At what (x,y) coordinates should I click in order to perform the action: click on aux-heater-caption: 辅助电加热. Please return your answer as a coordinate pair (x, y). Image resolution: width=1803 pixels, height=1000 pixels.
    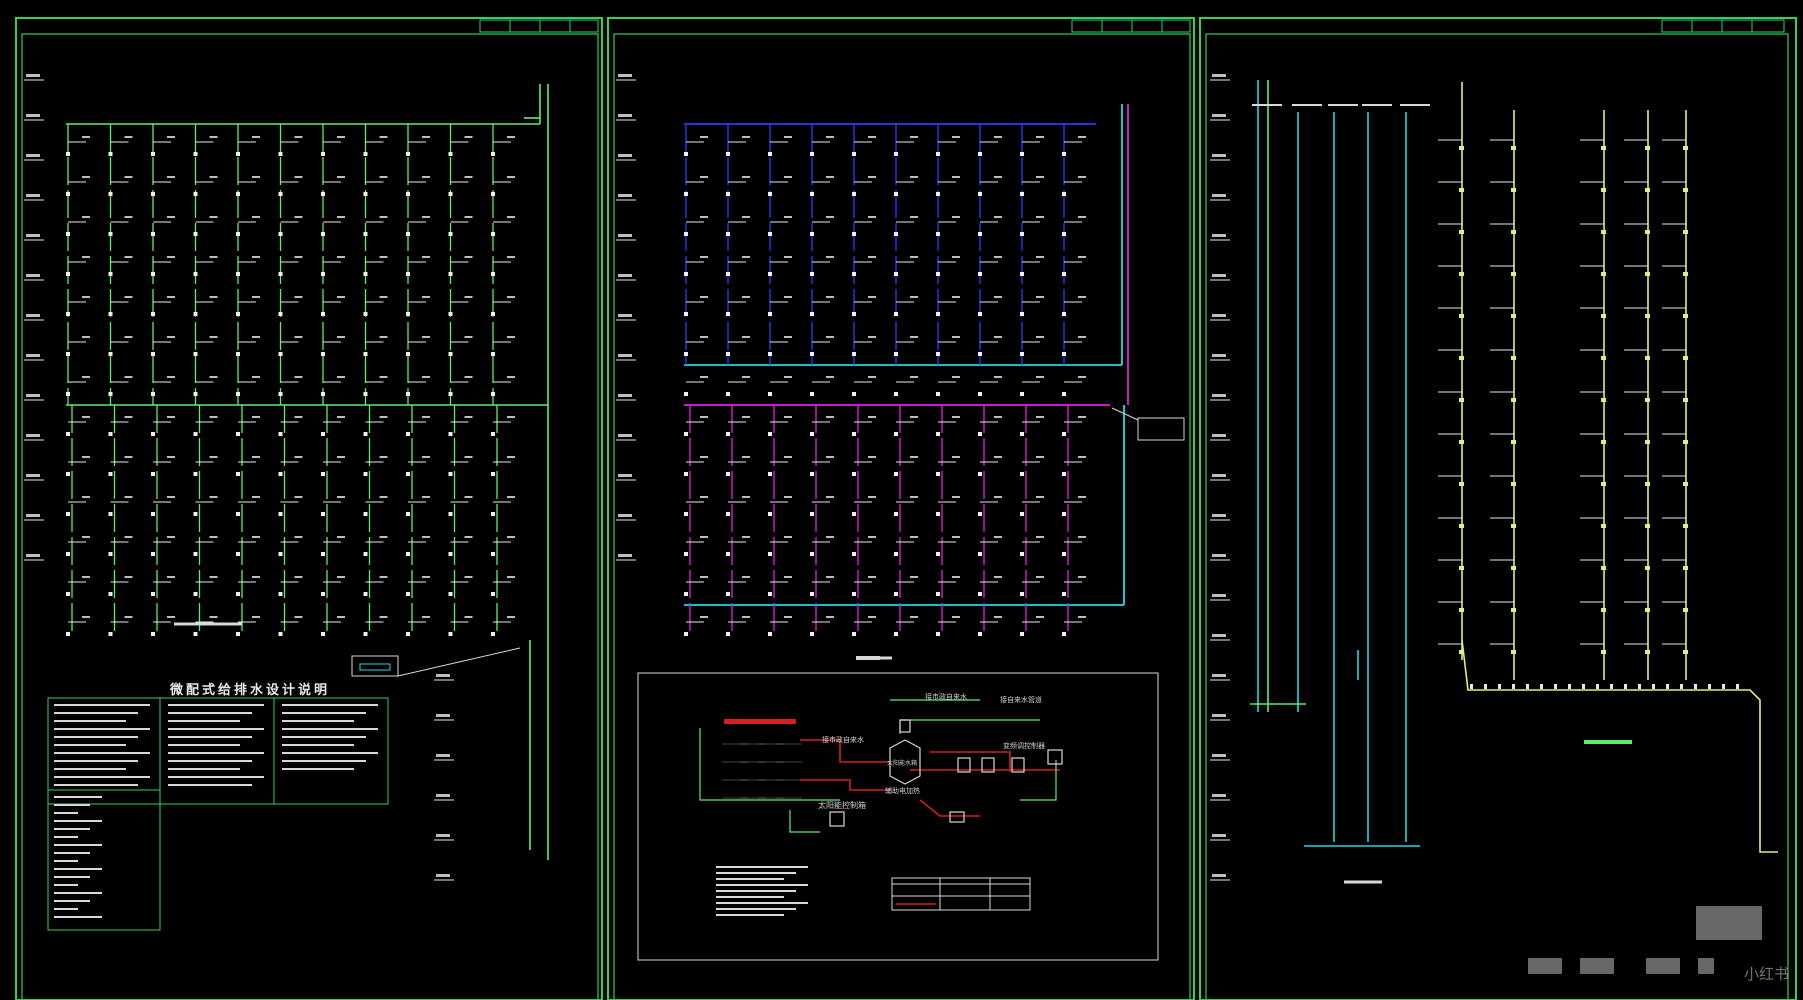
    Looking at the image, I should click on (902, 791).